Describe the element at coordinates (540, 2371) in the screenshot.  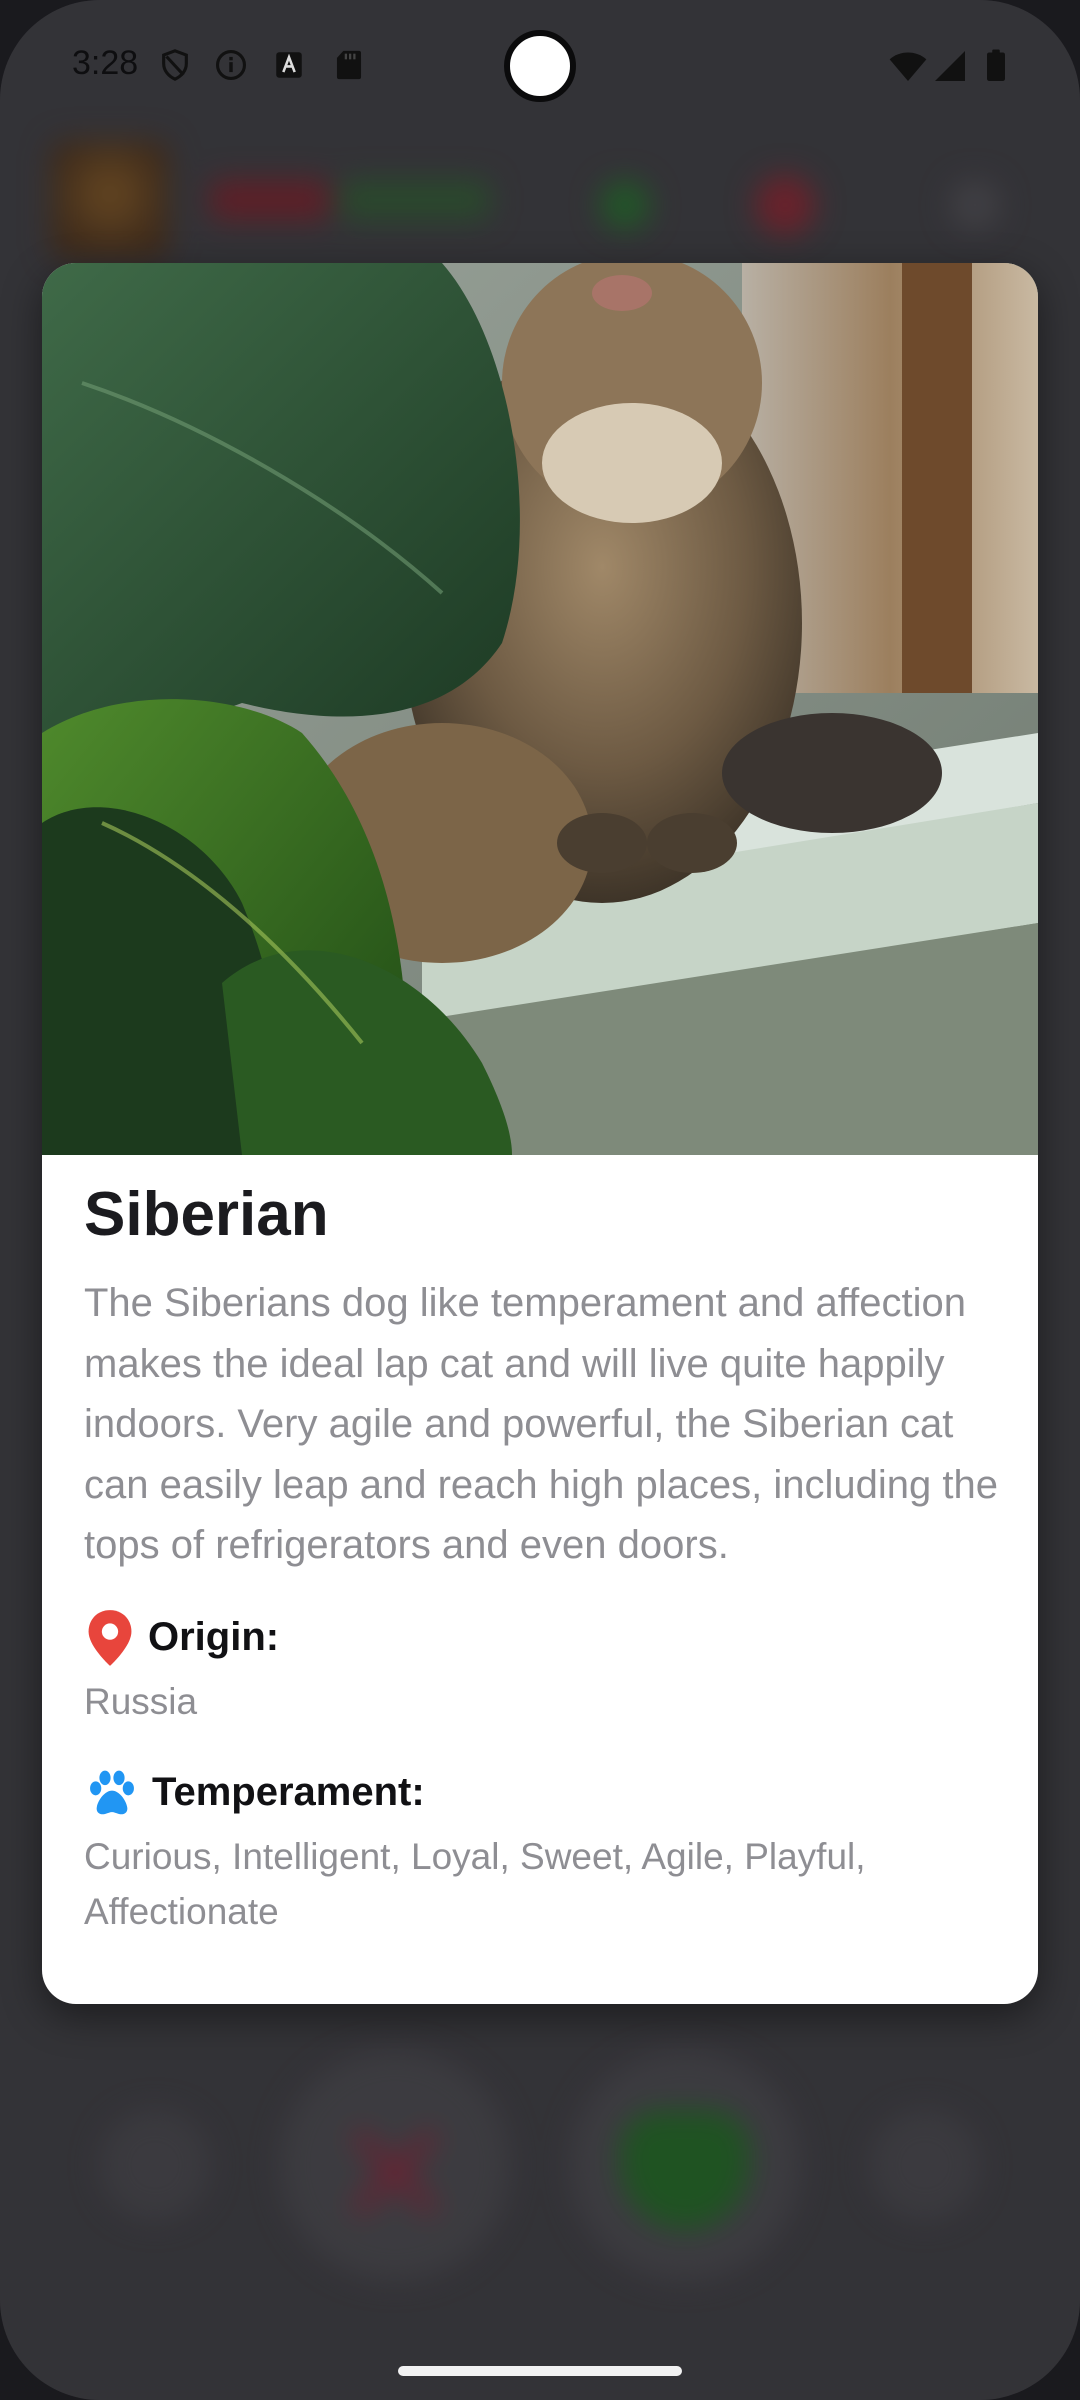
I see `home-indicator` at that location.